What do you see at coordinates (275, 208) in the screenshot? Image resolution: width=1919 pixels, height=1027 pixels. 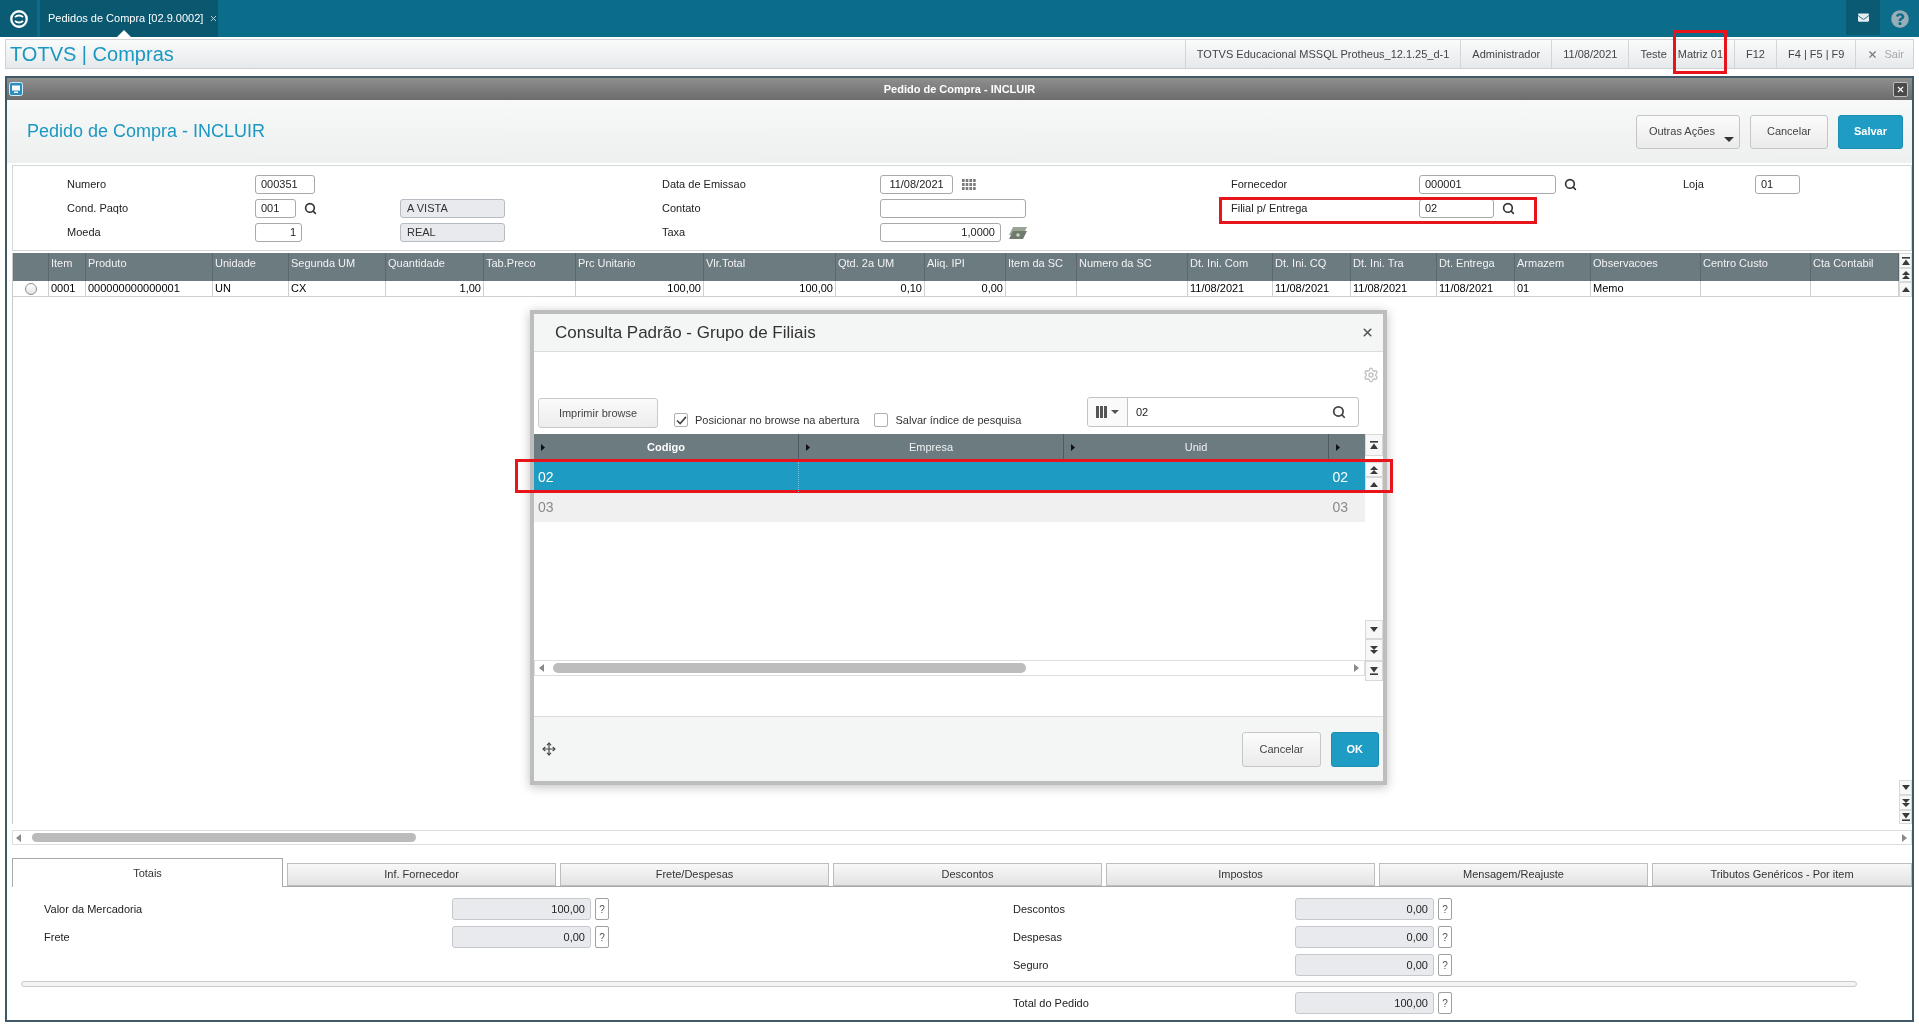 I see `input-field: 001` at bounding box center [275, 208].